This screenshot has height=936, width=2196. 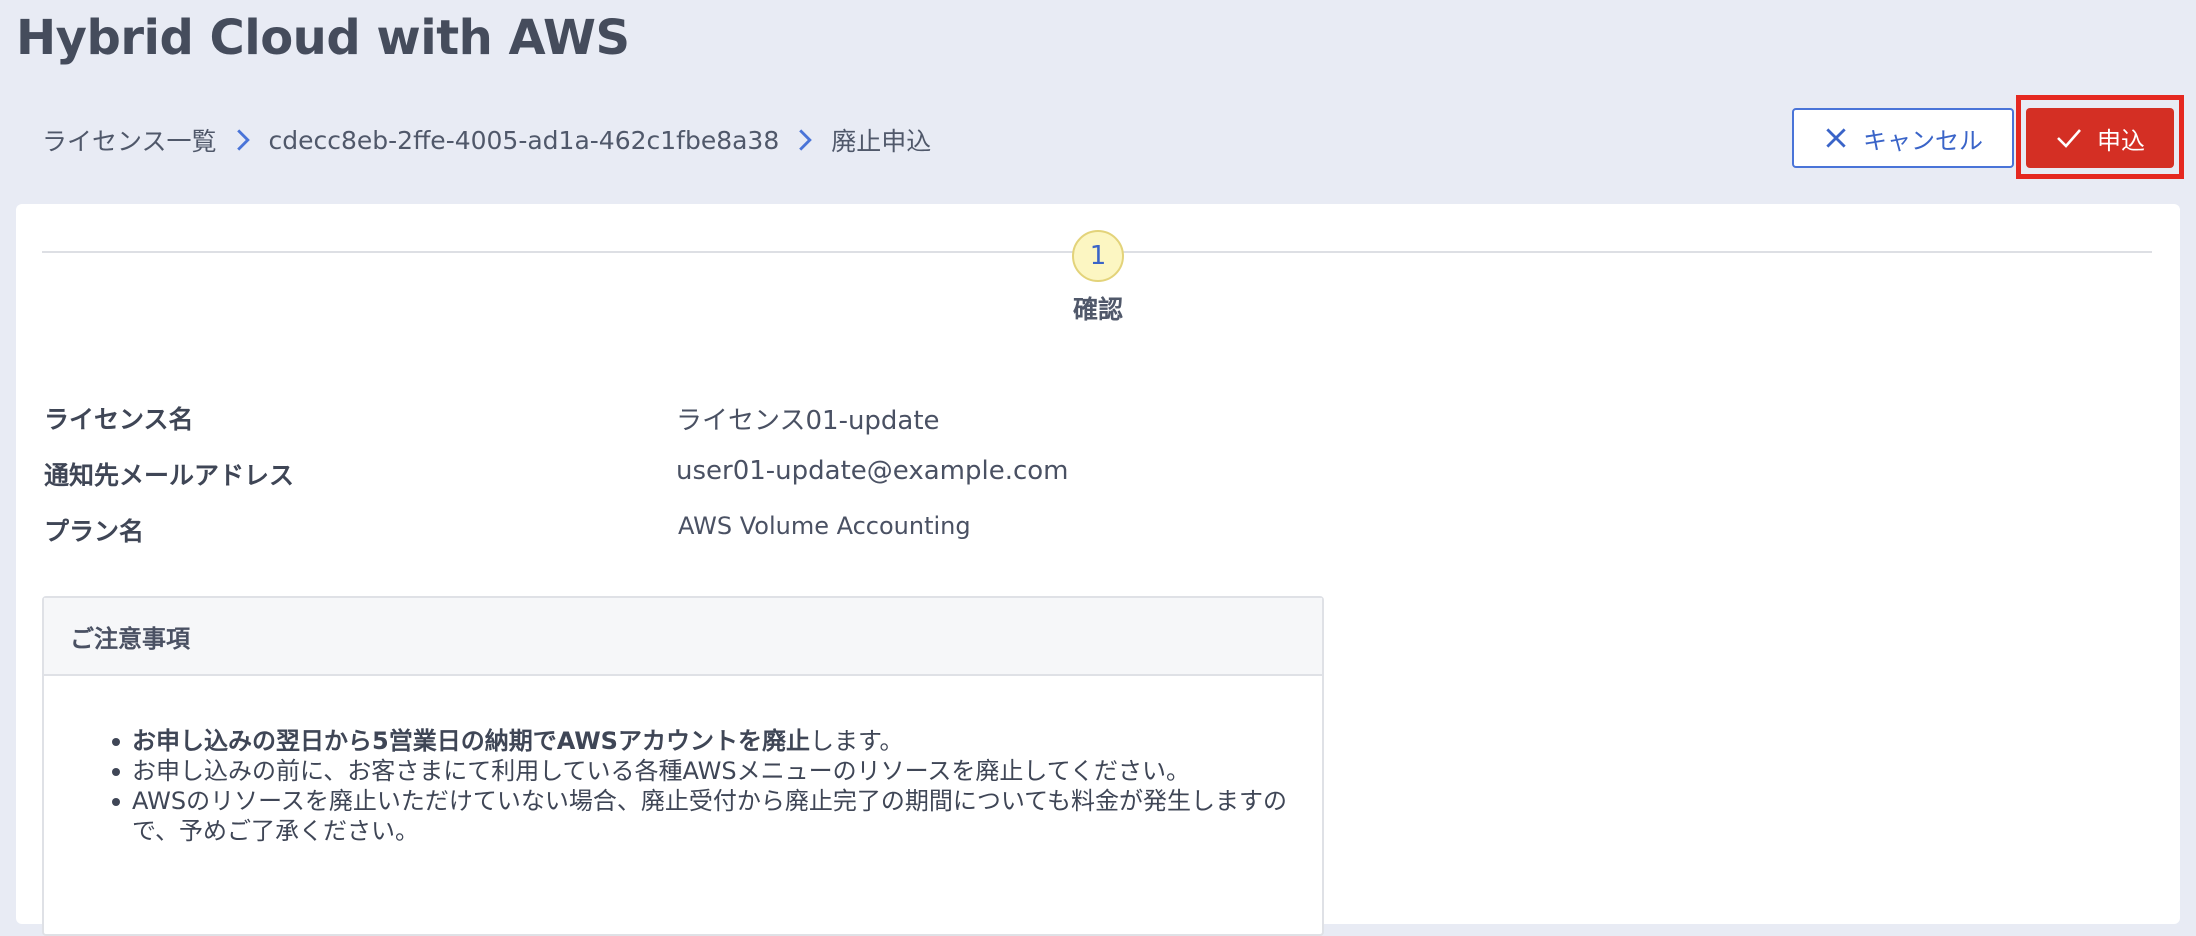 What do you see at coordinates (1836, 138) in the screenshot?
I see `close-icon` at bounding box center [1836, 138].